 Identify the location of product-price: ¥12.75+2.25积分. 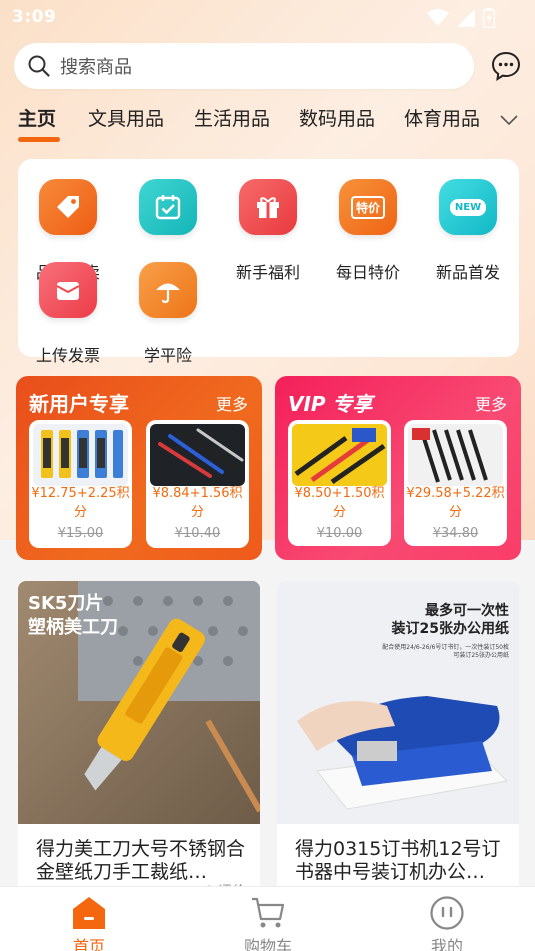
(80, 503).